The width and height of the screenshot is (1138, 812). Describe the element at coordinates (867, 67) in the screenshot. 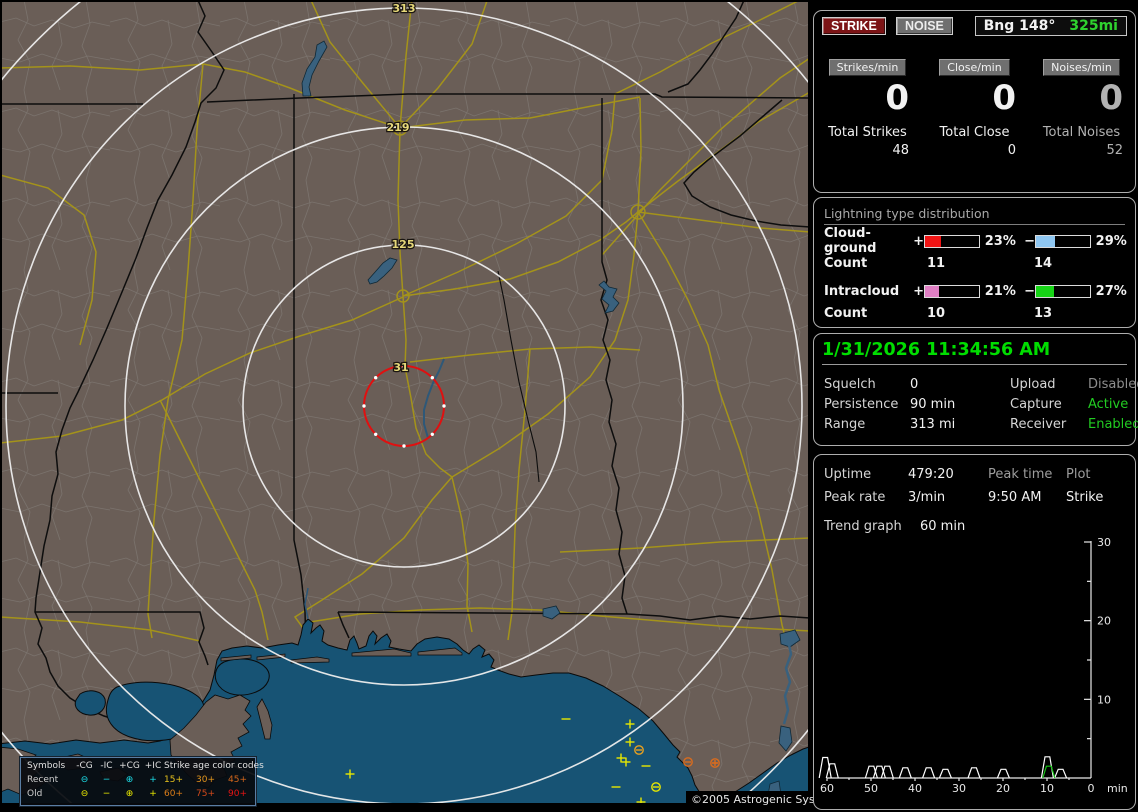

I see `strikes-per-min-chip: Strikes/min` at that location.